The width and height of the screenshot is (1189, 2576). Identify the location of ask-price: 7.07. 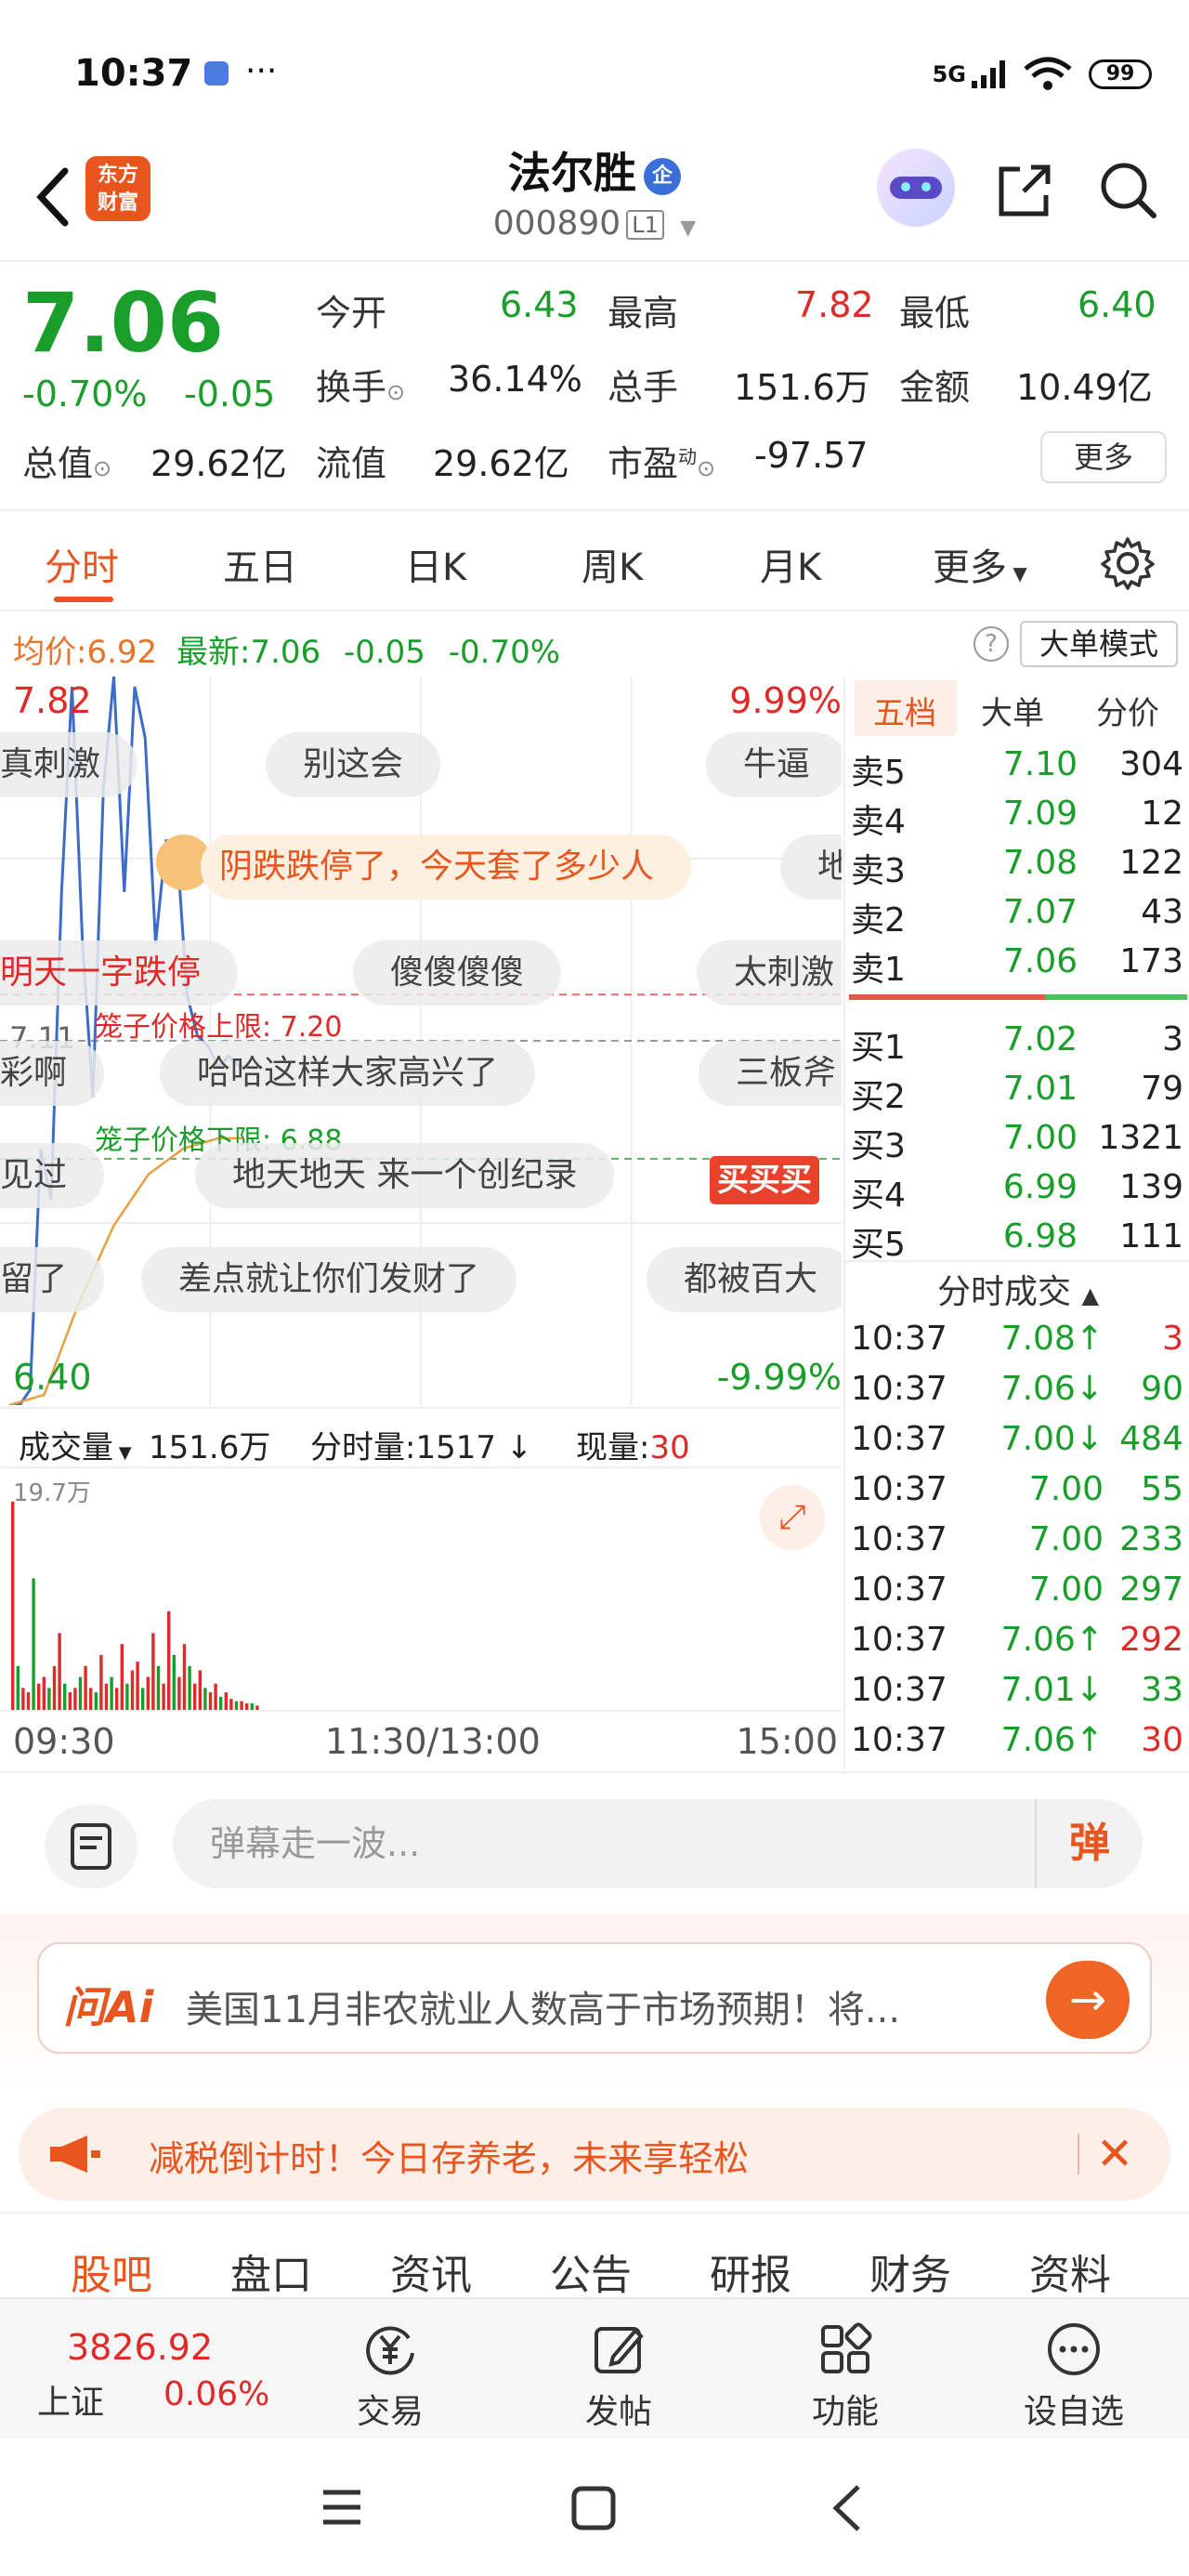
(1040, 912).